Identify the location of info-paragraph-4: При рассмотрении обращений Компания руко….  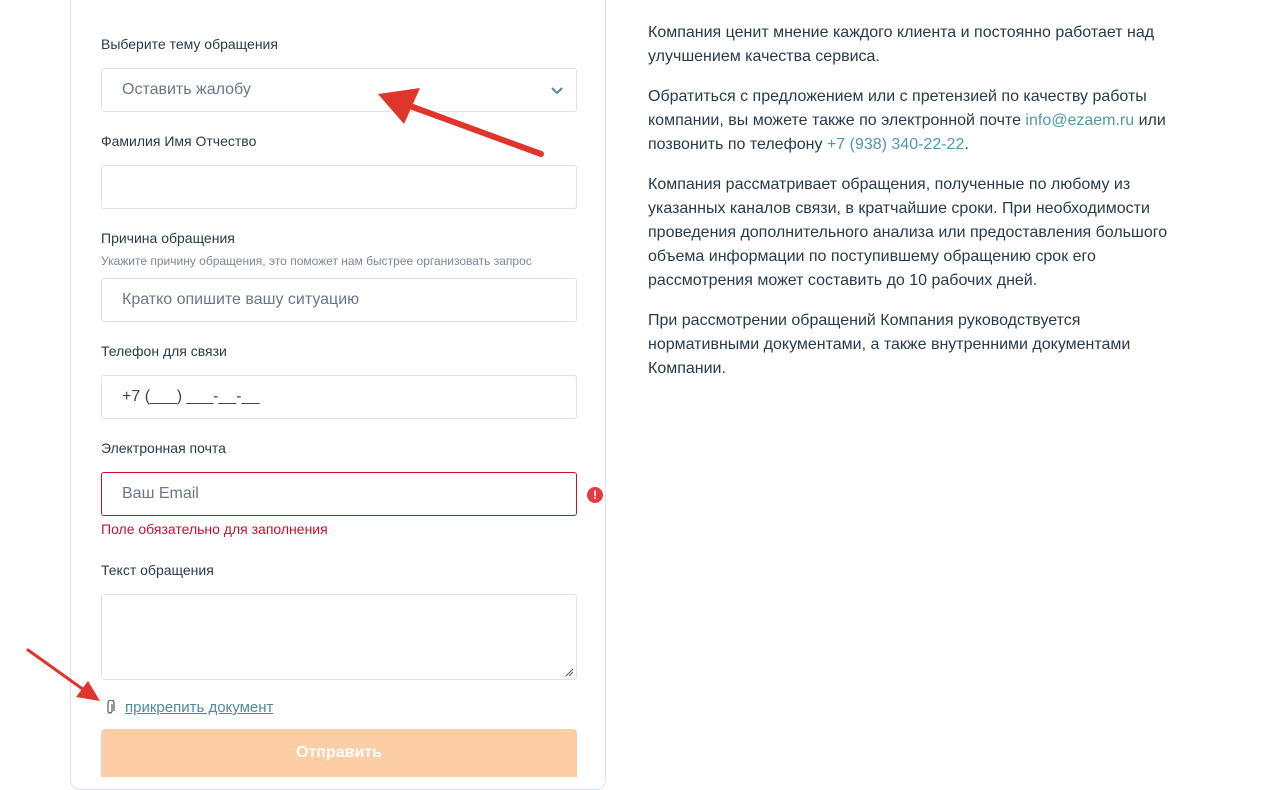
(889, 344).